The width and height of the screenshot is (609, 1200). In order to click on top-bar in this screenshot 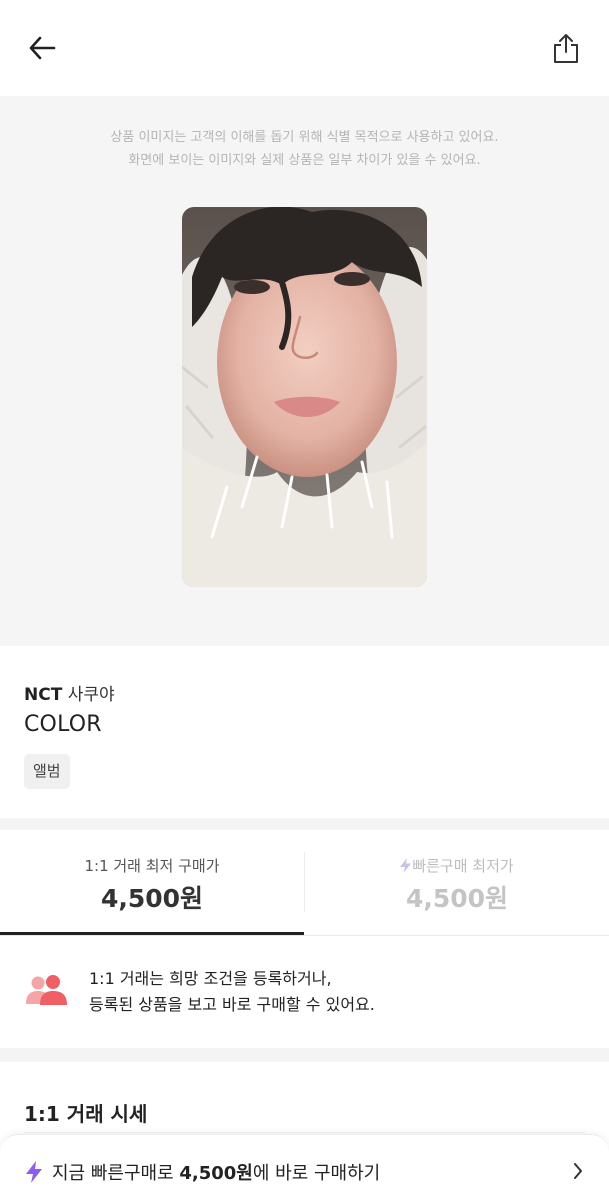, I will do `click(304, 48)`.